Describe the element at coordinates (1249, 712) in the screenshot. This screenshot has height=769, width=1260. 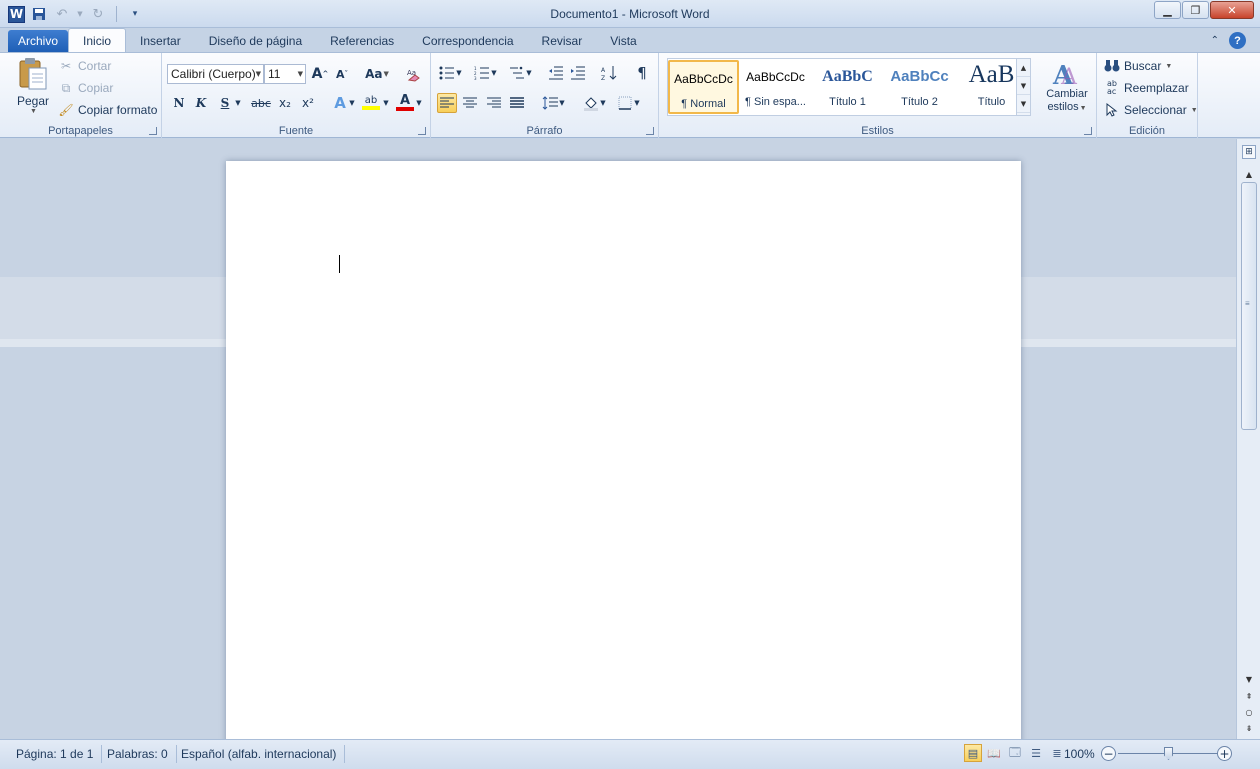
I see `browse-object-icon: ○` at that location.